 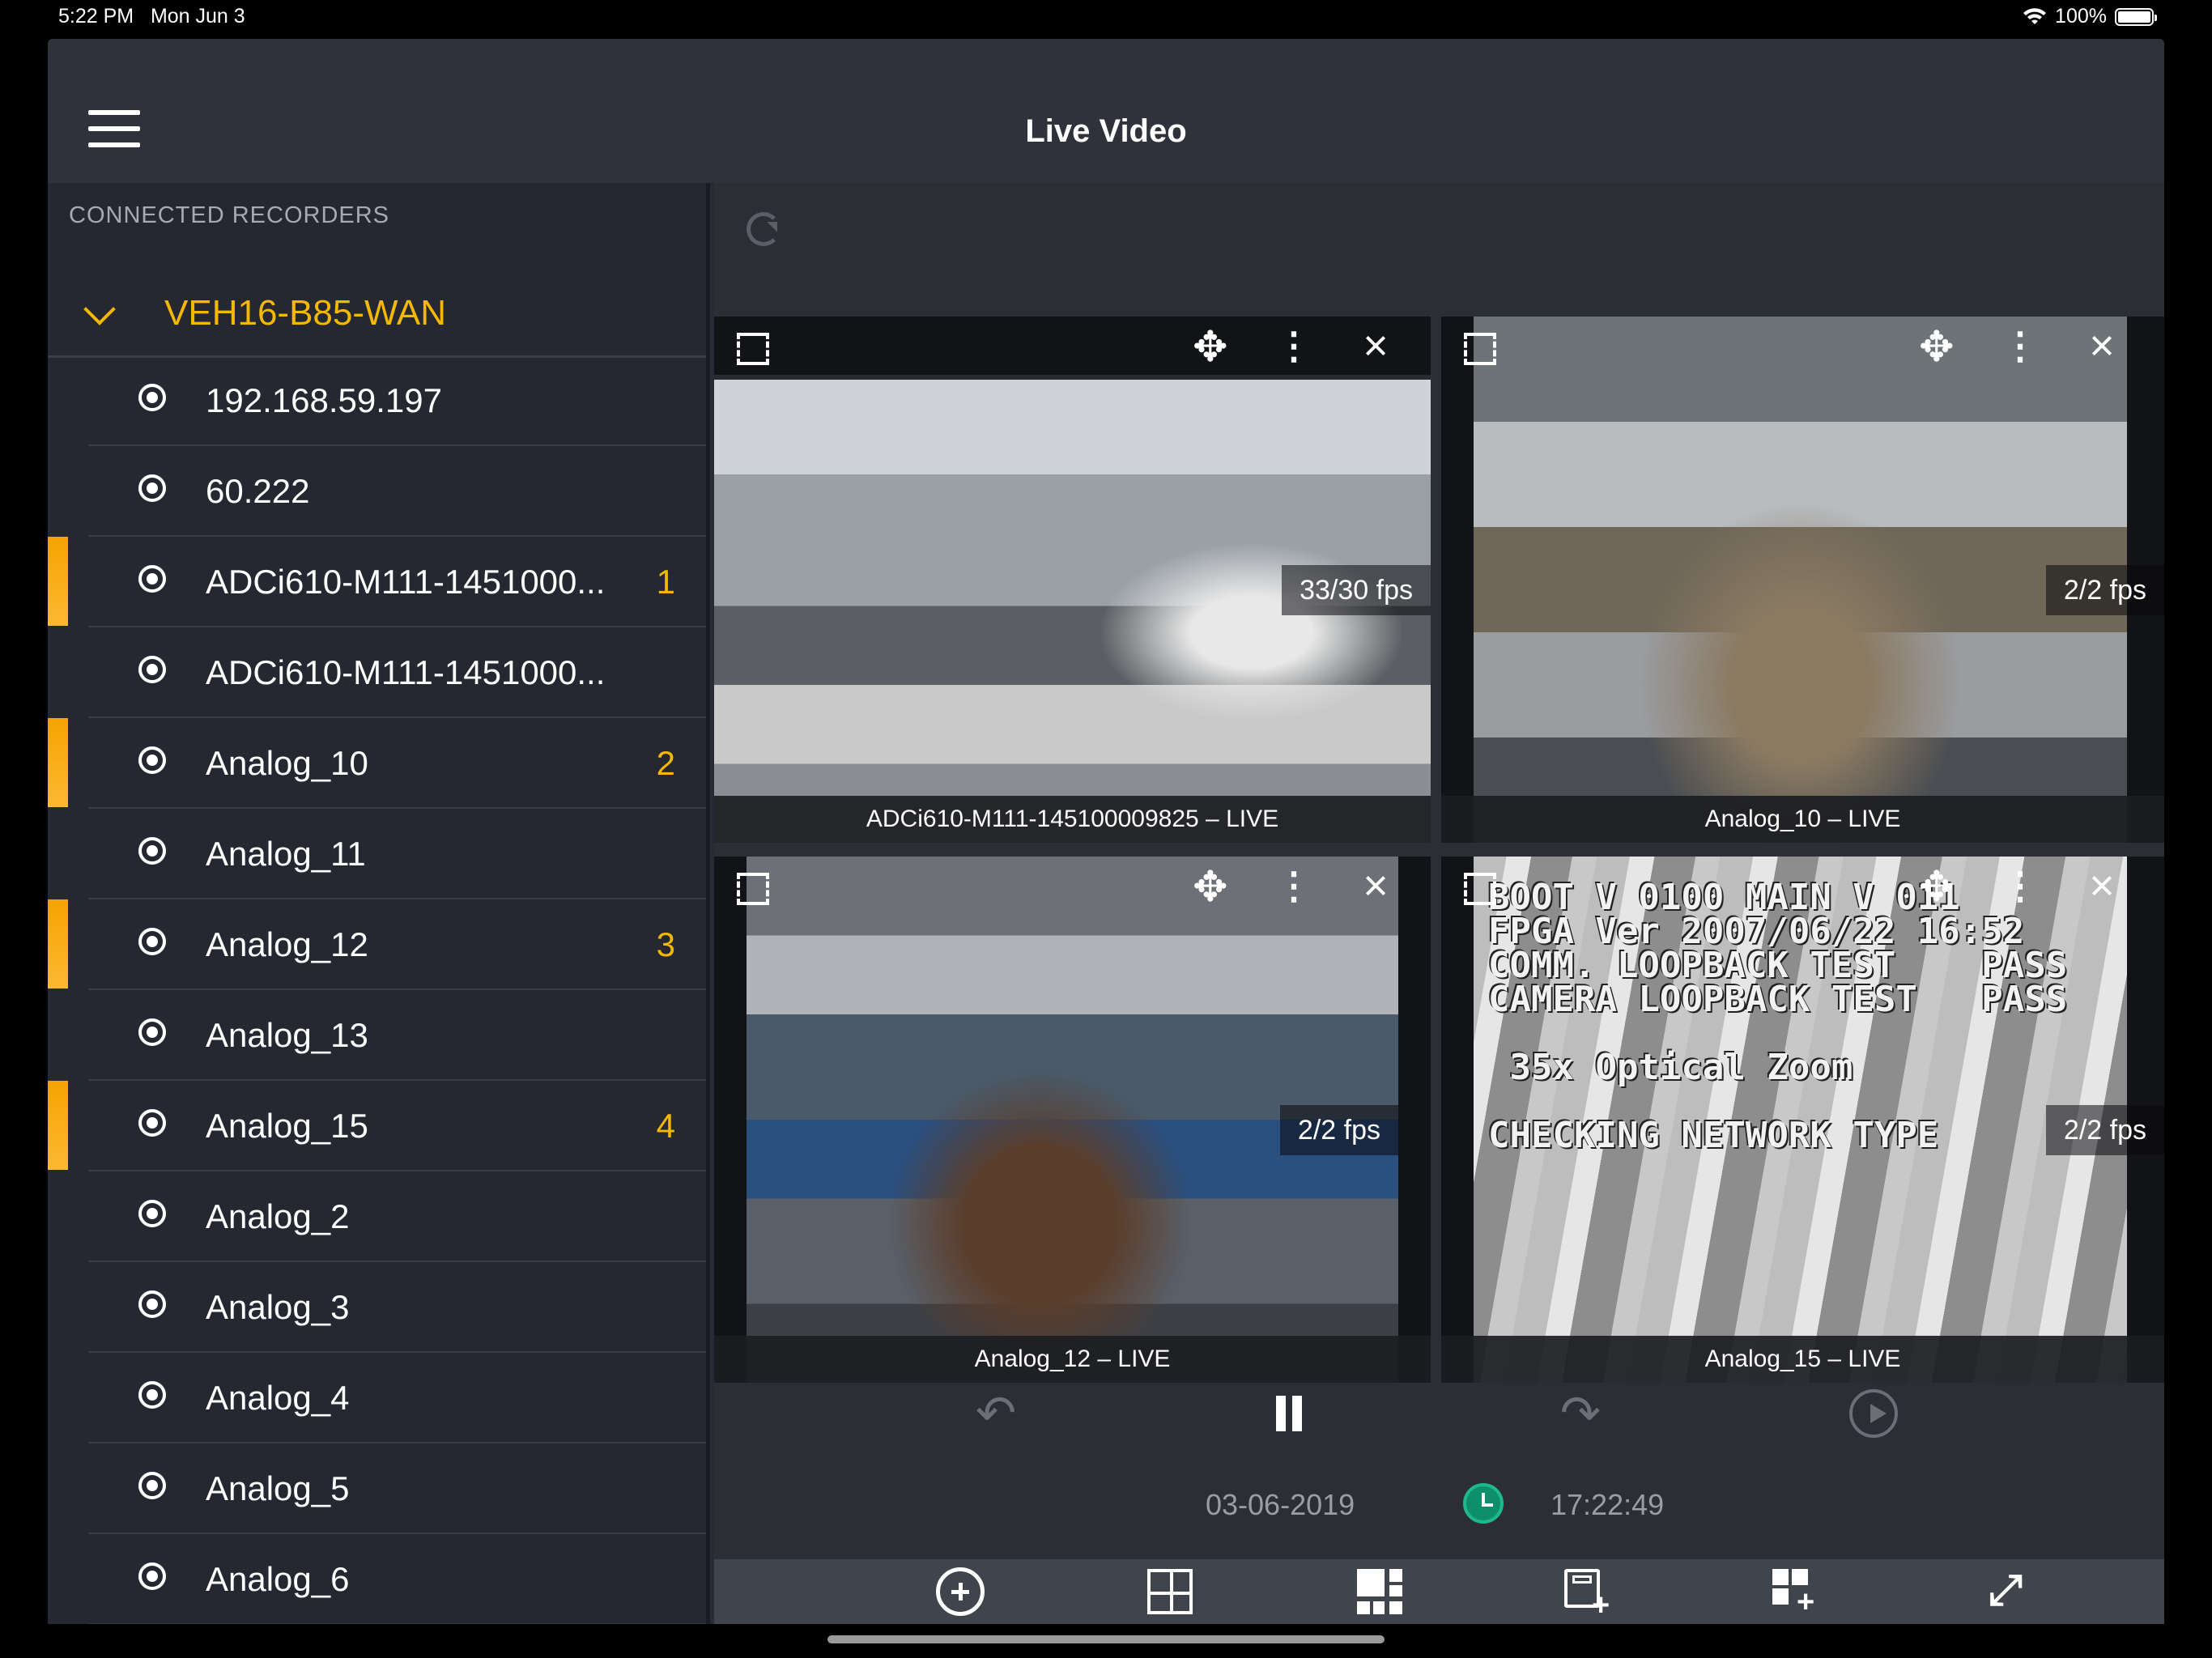 What do you see at coordinates (665, 944) in the screenshot?
I see `slot-number: 3` at bounding box center [665, 944].